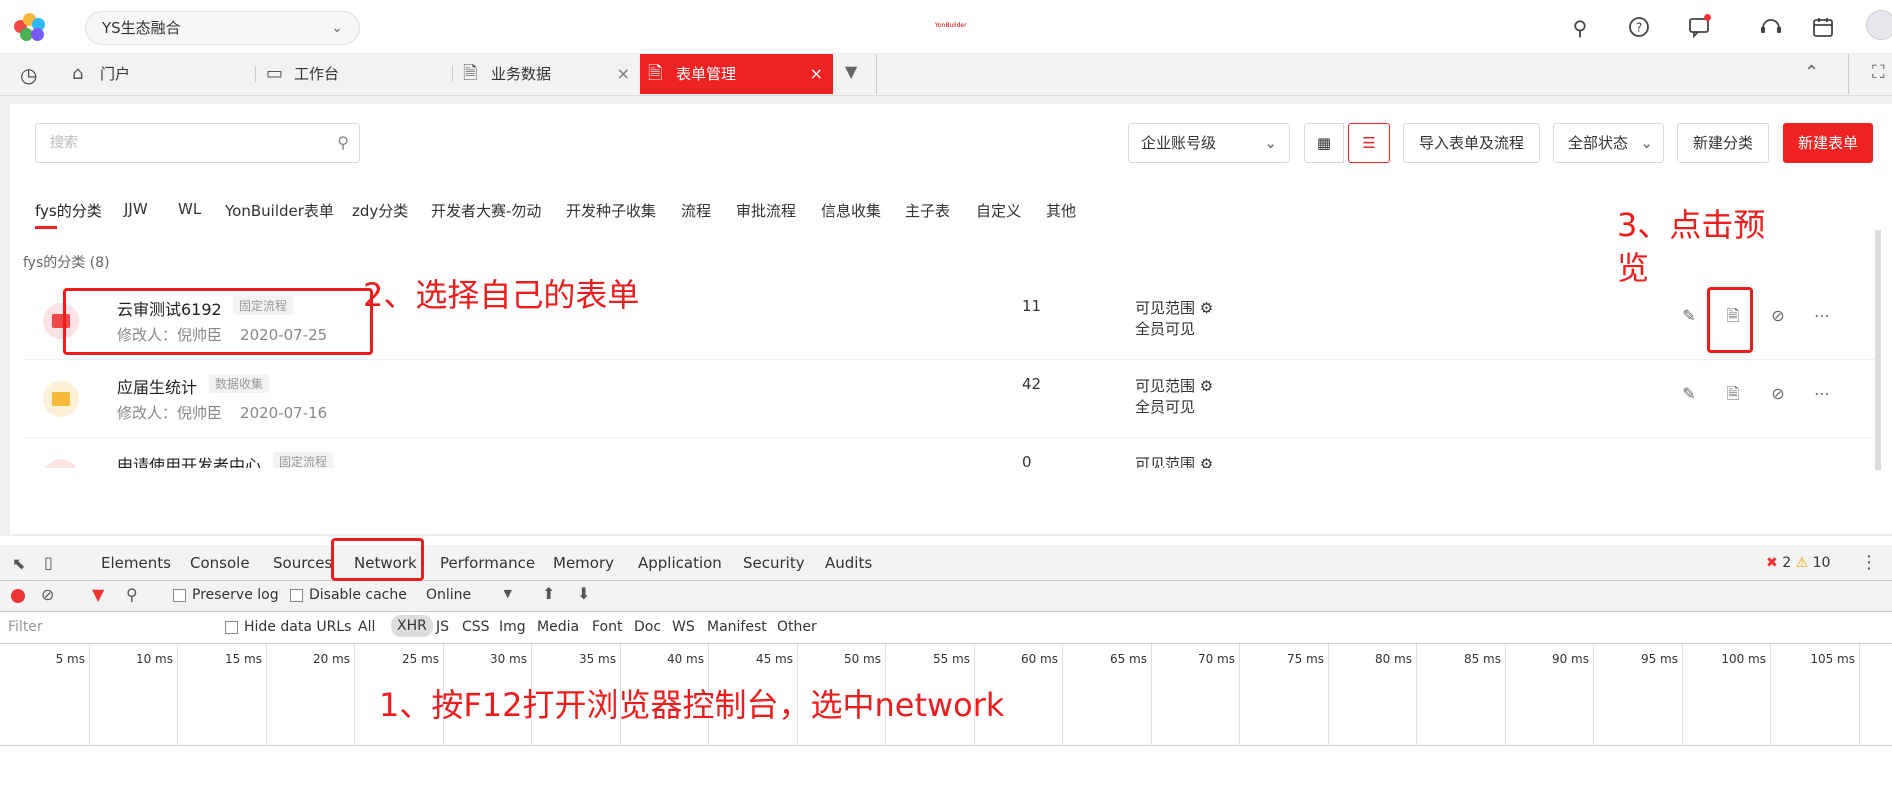  I want to click on category-tab: fys的分类, so click(68, 210).